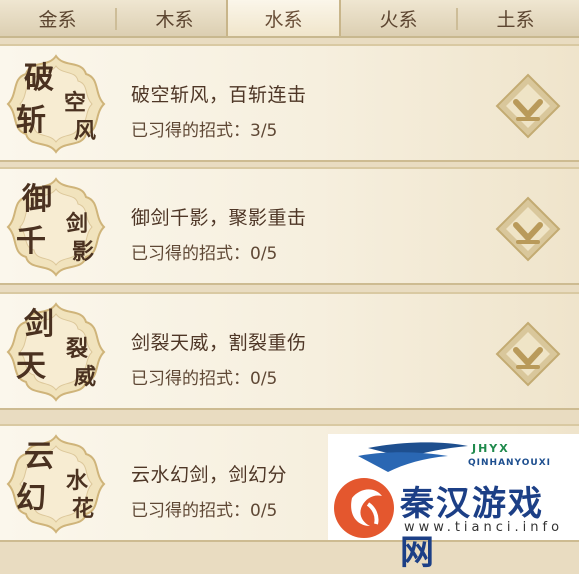 The width and height of the screenshot is (579, 574). What do you see at coordinates (56, 484) in the screenshot?
I see `skill-emblem: 云 幻 水 花` at bounding box center [56, 484].